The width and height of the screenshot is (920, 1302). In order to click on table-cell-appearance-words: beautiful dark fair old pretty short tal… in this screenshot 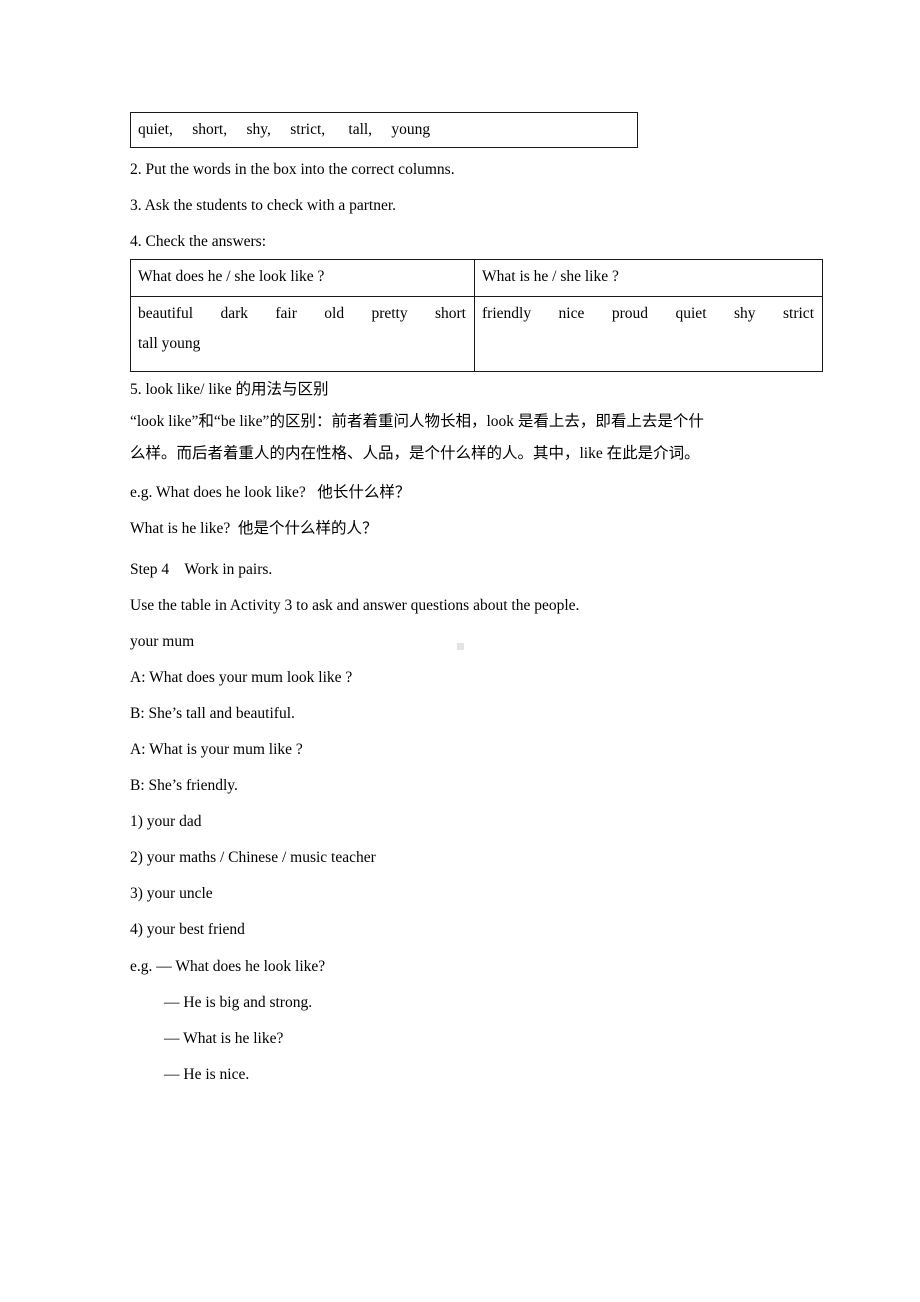, I will do `click(302, 334)`.